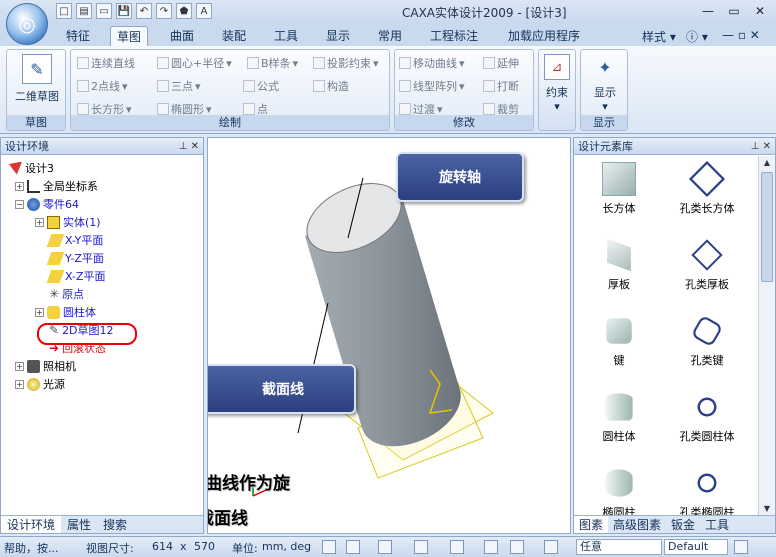 This screenshot has height=557, width=776. What do you see at coordinates (106, 63) in the screenshot?
I see `polyline-tool: 连续直线` at bounding box center [106, 63].